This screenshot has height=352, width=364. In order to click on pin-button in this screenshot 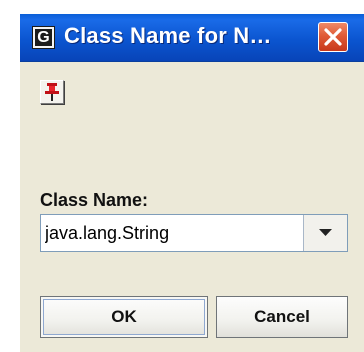, I will do `click(52, 92)`.